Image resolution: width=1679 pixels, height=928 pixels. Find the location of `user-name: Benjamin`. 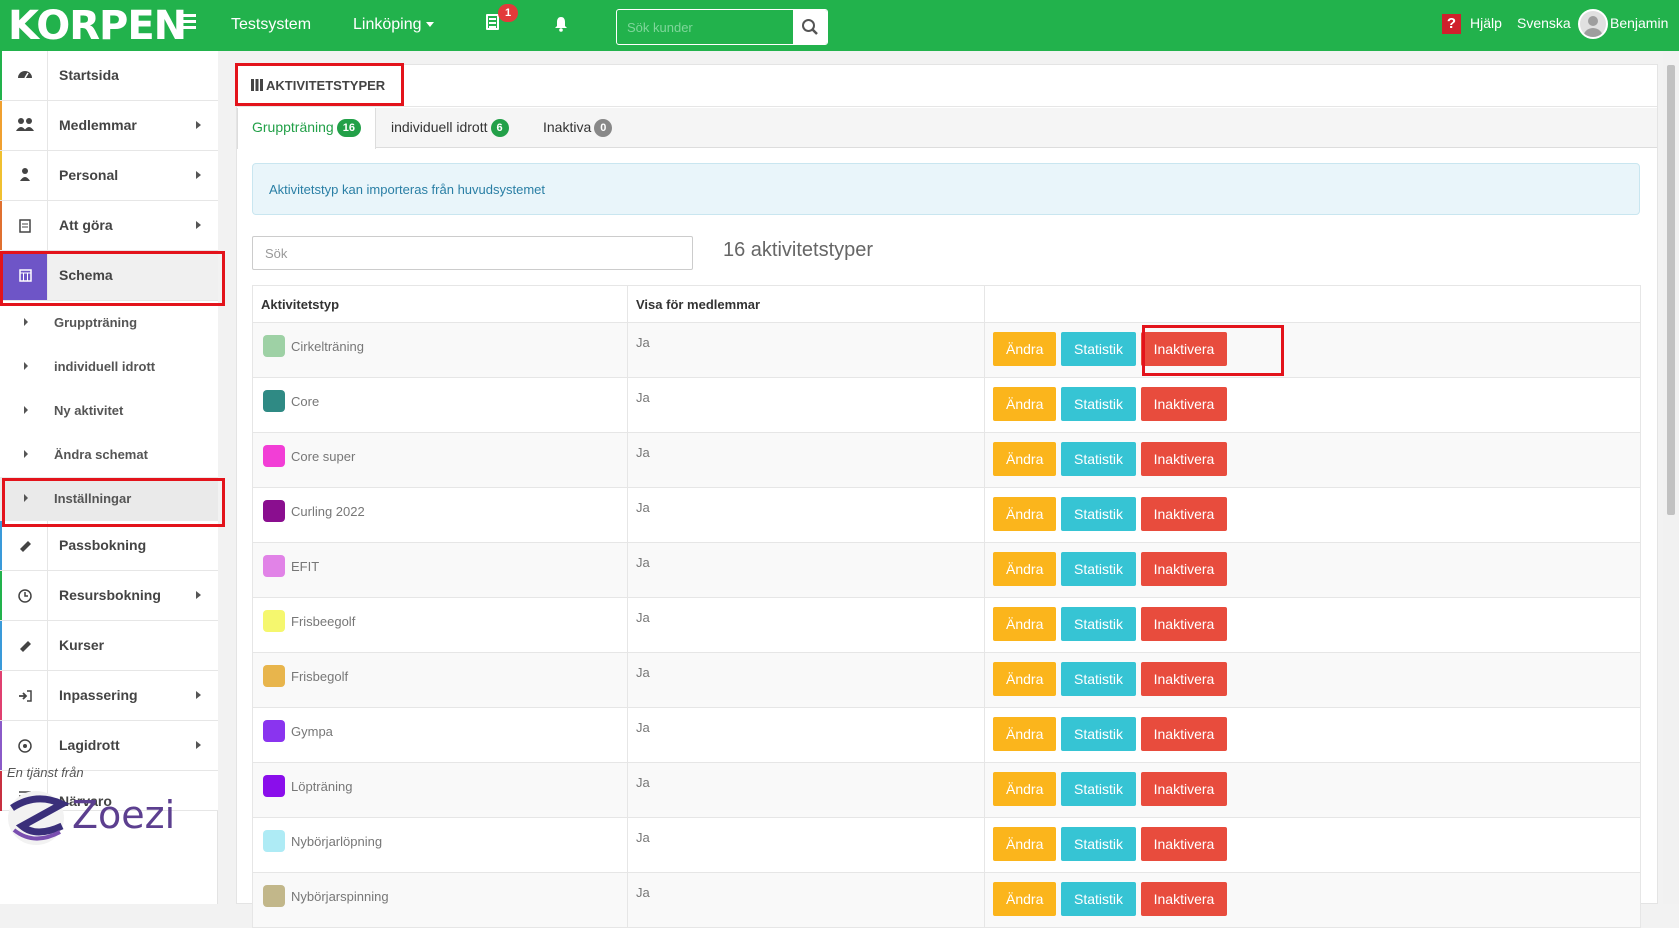

user-name: Benjamin is located at coordinates (1639, 23).